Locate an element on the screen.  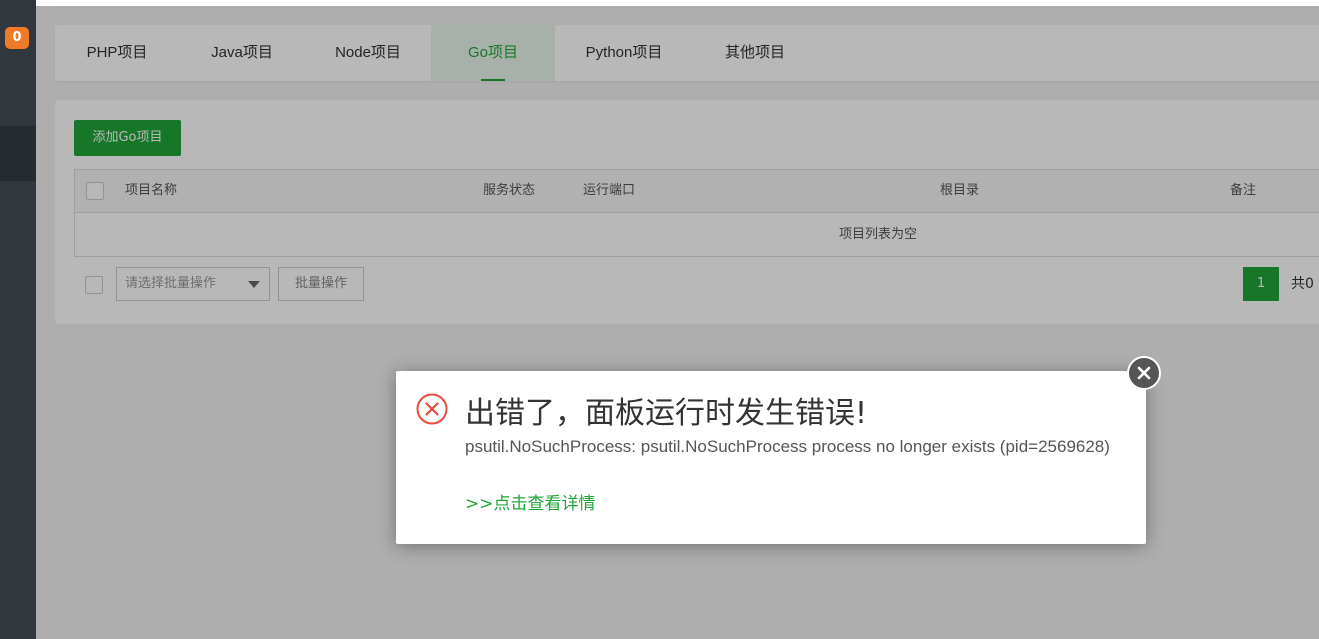
sidebar: 0 is located at coordinates (18, 319).